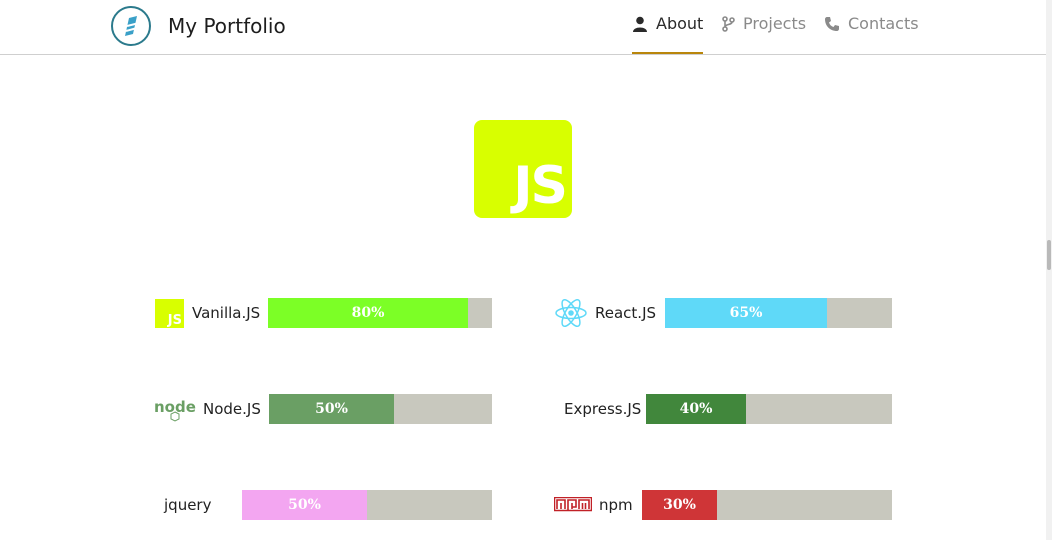 Image resolution: width=1052 pixels, height=540 pixels. What do you see at coordinates (603, 409) in the screenshot?
I see `skill-label-express-js: Express.JS` at bounding box center [603, 409].